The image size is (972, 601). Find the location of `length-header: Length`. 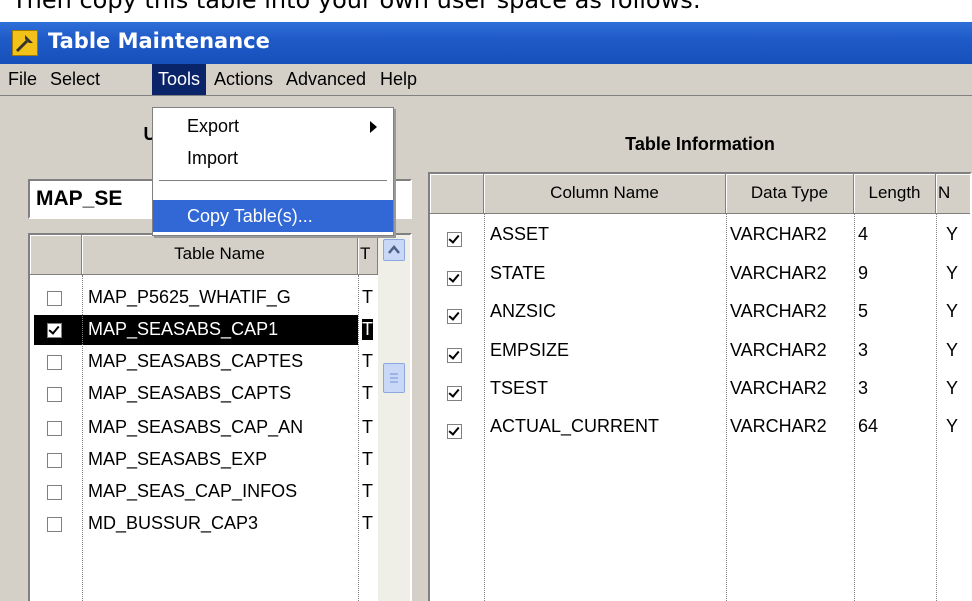

length-header: Length is located at coordinates (895, 194).